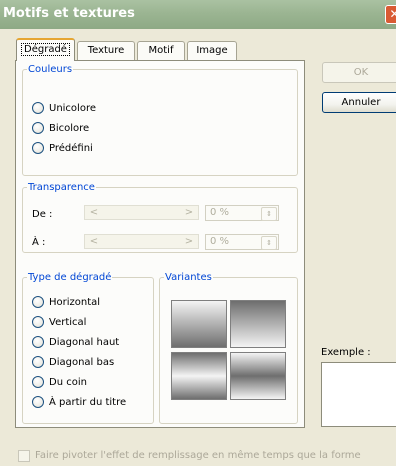 The width and height of the screenshot is (396, 466). I want to click on tab-texture: Texture, so click(106, 50).